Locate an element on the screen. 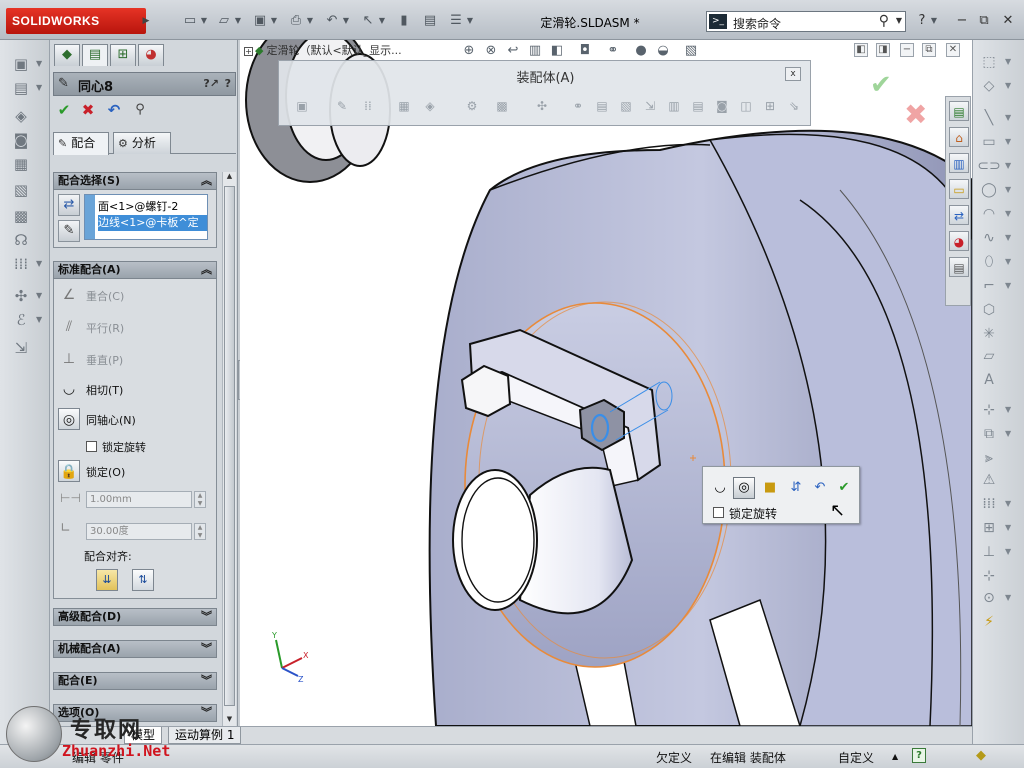  repair-sketch-icon: ⊹ is located at coordinates (989, 576).